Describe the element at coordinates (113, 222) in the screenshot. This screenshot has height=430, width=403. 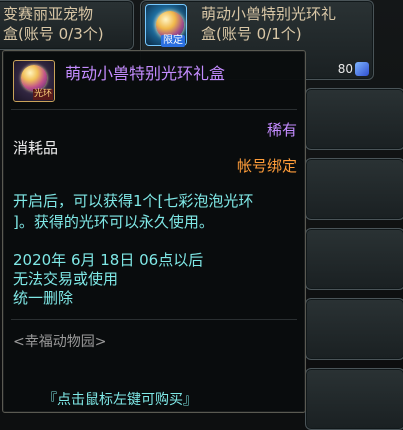
I see `description-line: ]。获得的光环可以永久使用。` at that location.